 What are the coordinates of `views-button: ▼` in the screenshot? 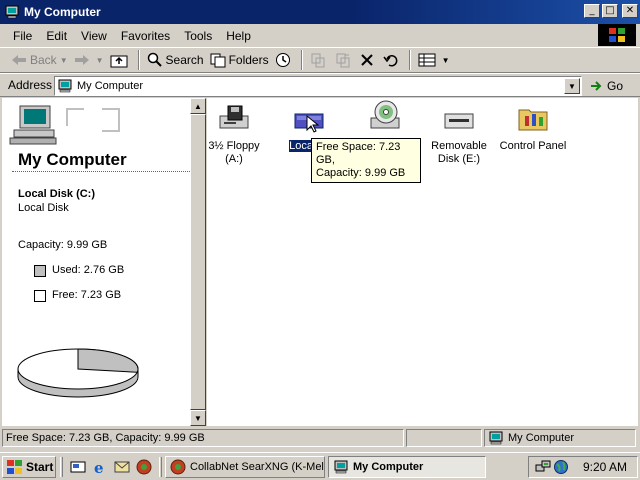 It's located at (434, 60).